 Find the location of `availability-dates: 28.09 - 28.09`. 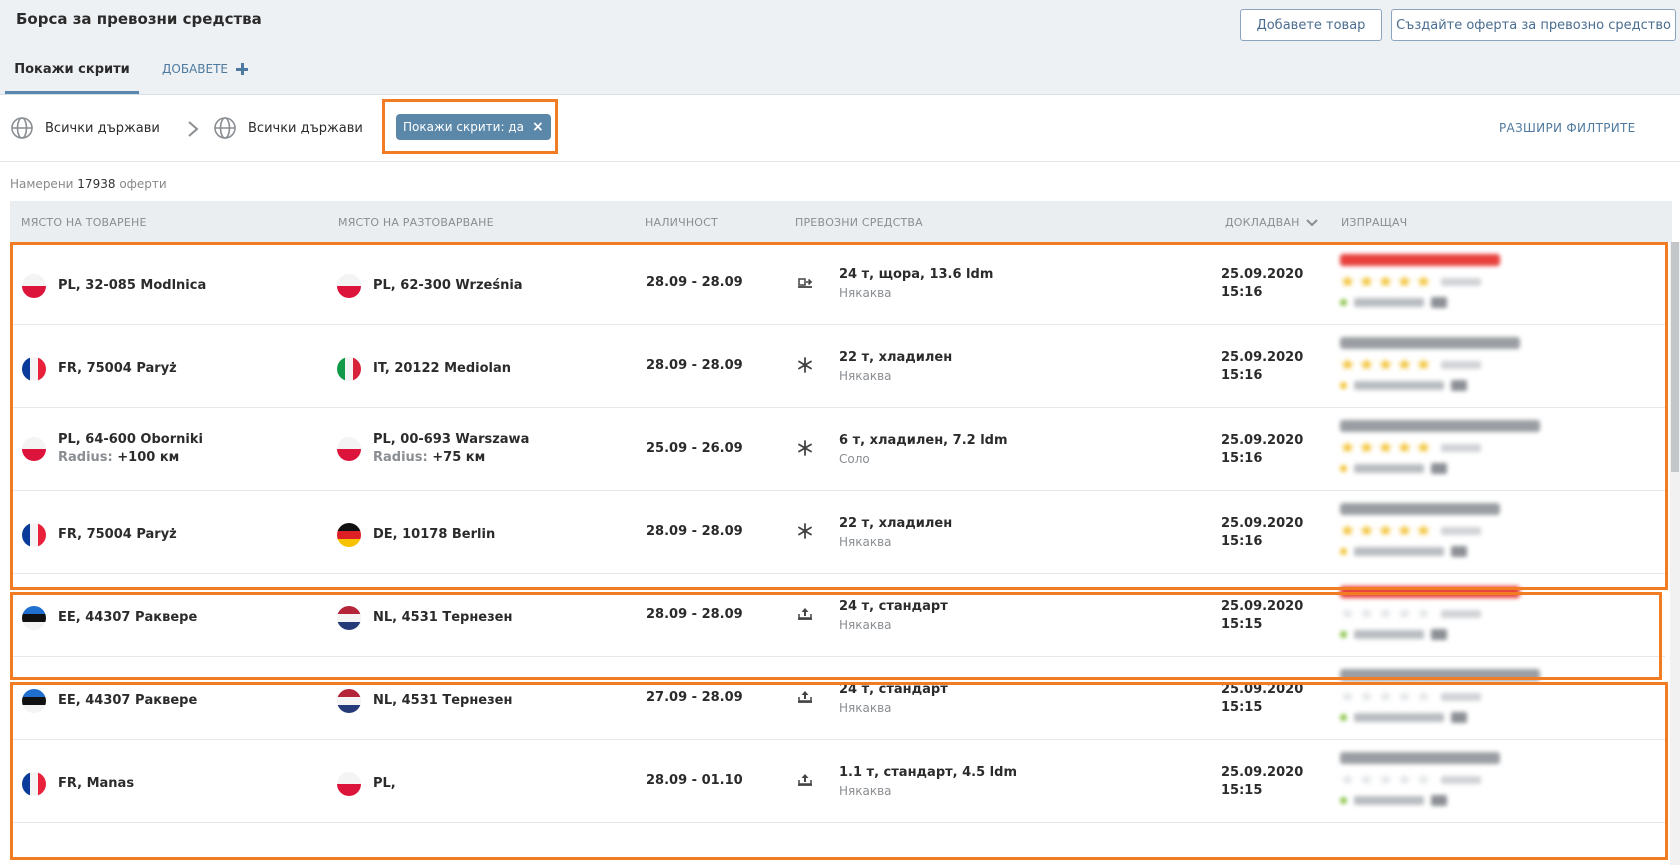

availability-dates: 28.09 - 28.09 is located at coordinates (694, 531).